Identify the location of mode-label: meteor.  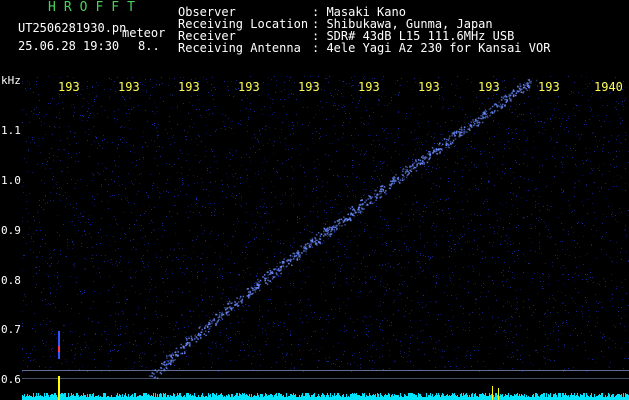
(144, 33).